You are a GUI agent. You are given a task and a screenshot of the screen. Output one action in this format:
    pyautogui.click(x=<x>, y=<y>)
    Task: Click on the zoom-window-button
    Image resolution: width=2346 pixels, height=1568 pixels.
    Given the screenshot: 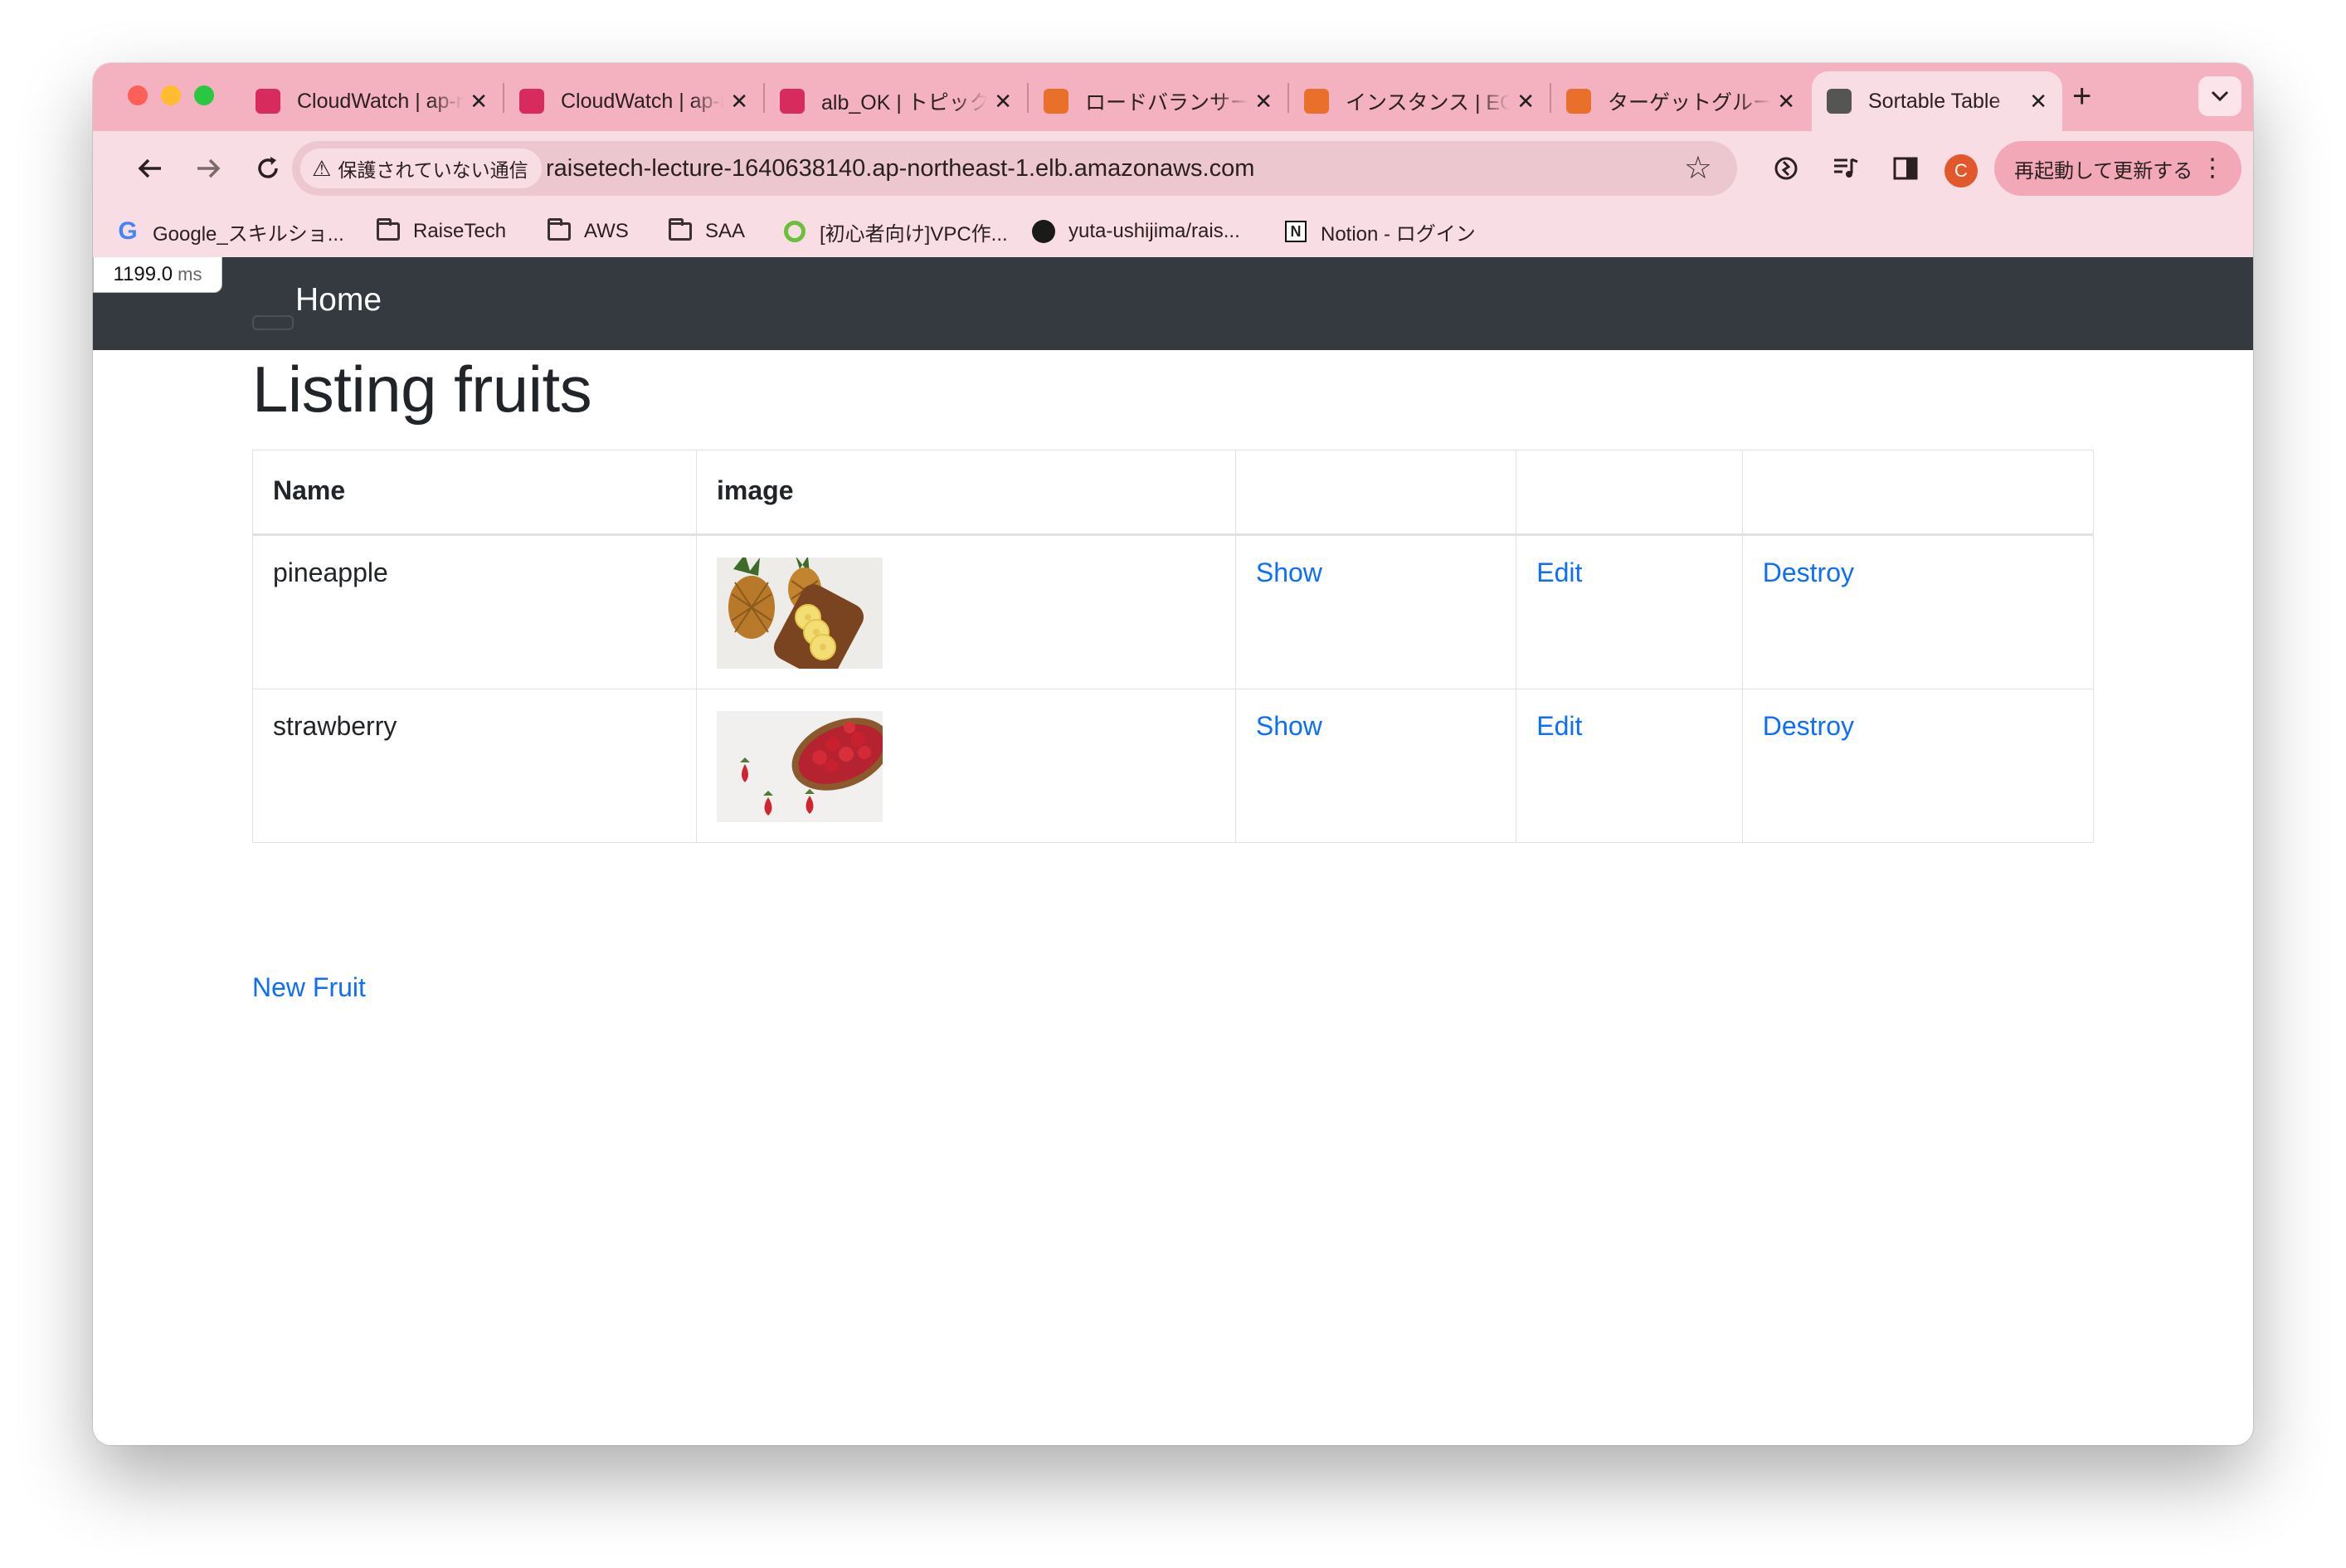 What is the action you would take?
    pyautogui.click(x=204, y=95)
    